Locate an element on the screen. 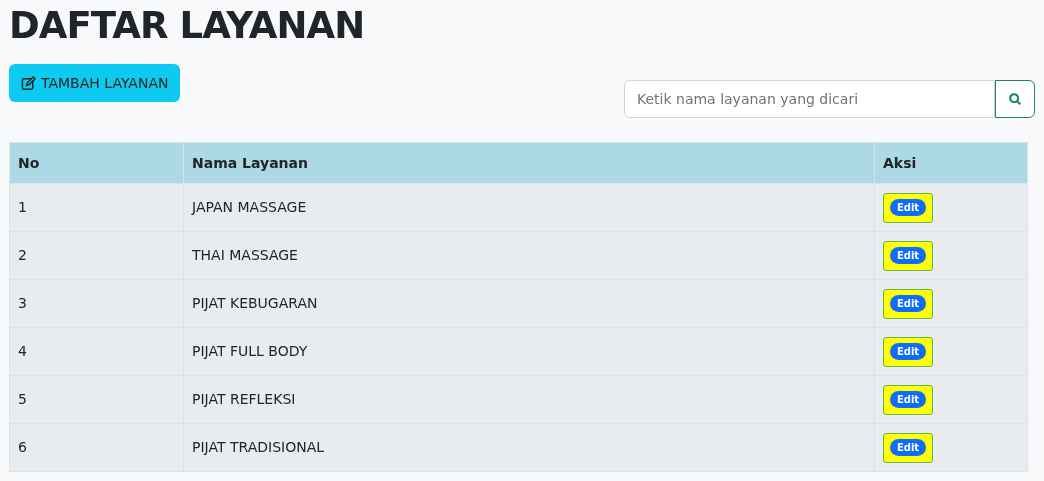 The image size is (1044, 481). page-title: DAFTAR LAYANAN is located at coordinates (187, 26).